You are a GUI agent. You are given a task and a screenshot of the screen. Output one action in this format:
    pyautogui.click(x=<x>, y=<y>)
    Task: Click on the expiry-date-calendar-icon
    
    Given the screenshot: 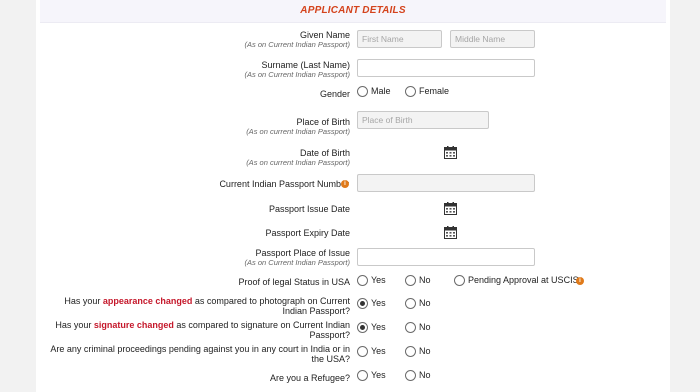 What is the action you would take?
    pyautogui.click(x=450, y=232)
    